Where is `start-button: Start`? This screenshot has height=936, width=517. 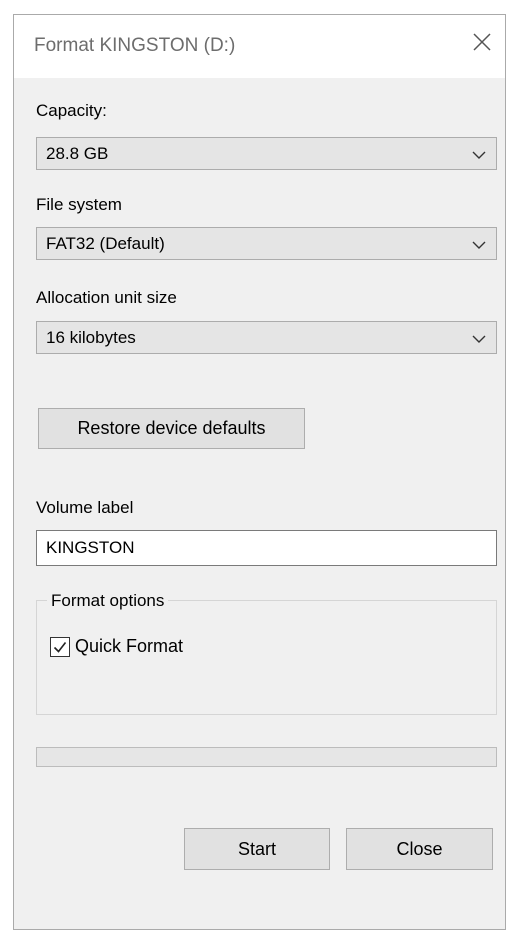
start-button: Start is located at coordinates (257, 849).